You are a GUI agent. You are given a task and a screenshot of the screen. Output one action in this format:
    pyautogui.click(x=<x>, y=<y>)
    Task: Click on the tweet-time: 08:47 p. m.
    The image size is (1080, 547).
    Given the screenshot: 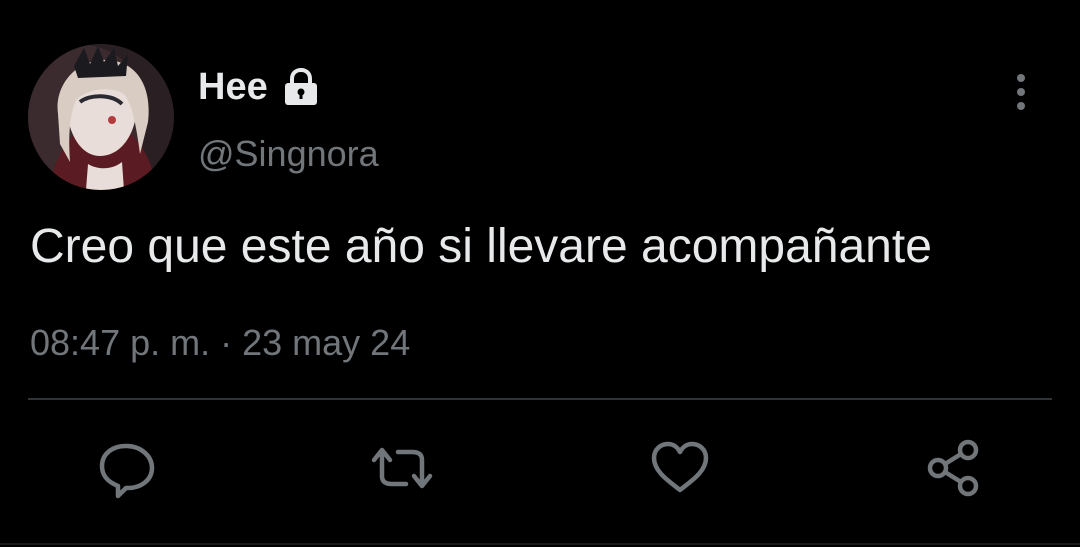 What is the action you would take?
    pyautogui.click(x=120, y=342)
    